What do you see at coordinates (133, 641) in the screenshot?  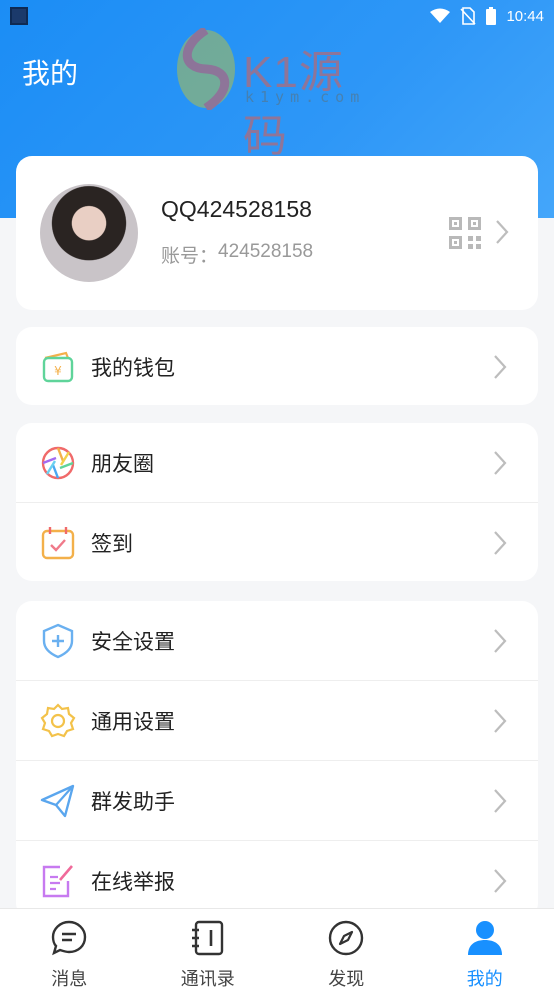 I see `menu-item-label: 安全设置` at bounding box center [133, 641].